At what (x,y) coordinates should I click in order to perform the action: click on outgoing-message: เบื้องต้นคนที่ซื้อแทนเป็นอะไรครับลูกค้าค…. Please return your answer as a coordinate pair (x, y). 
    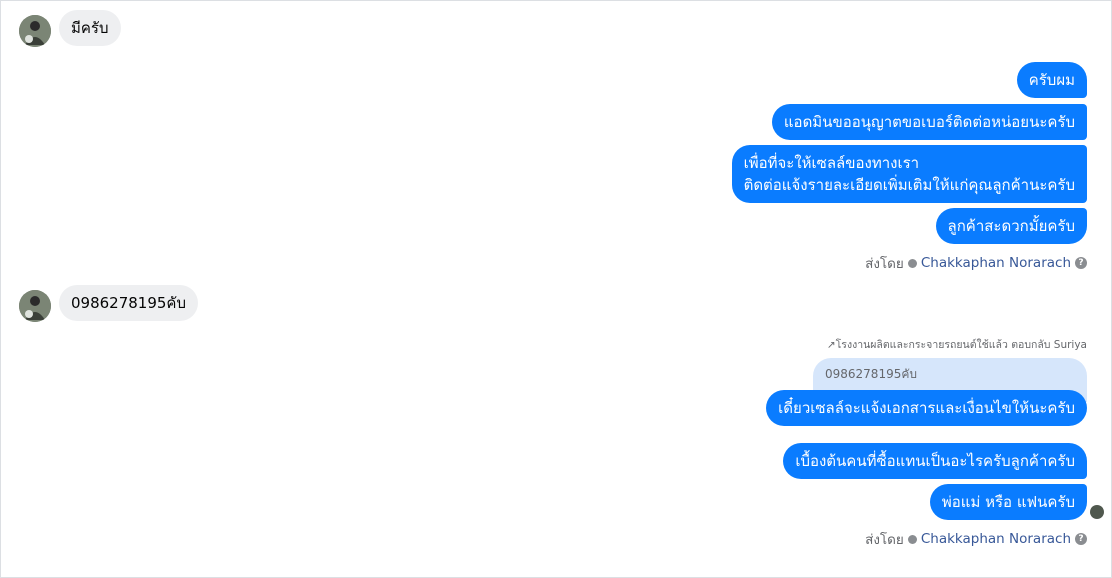
    Looking at the image, I should click on (935, 461).